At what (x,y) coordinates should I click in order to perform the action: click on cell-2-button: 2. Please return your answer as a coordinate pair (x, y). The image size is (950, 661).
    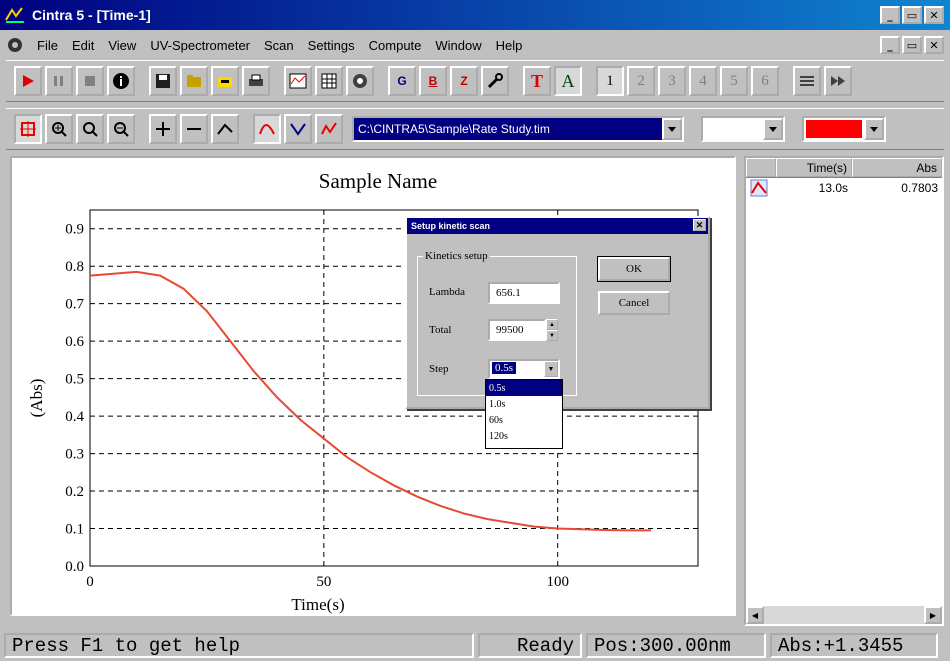
    Looking at the image, I should click on (641, 81).